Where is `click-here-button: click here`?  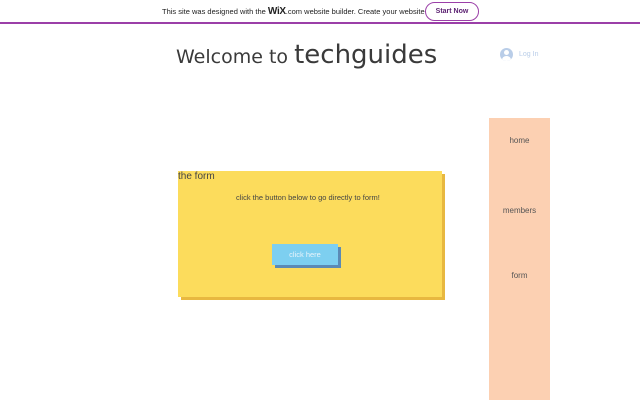 click-here-button: click here is located at coordinates (305, 254).